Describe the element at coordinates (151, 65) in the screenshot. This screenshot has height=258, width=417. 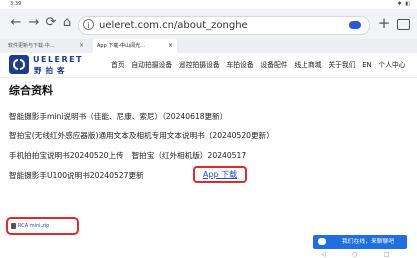
I see `nav-auto-shooting: 自动拍摄设备` at that location.